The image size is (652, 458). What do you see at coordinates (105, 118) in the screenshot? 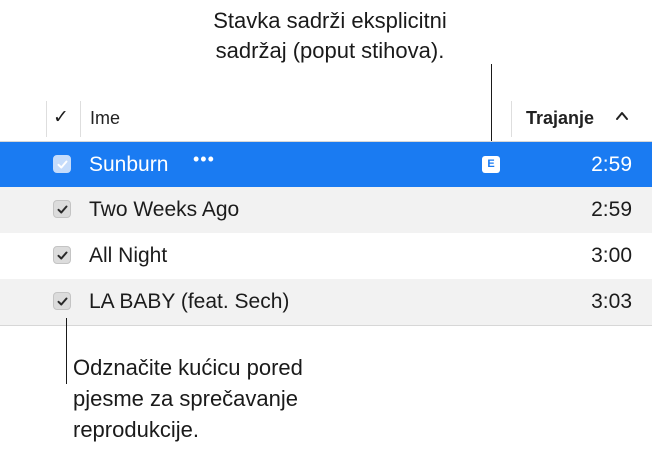
I see `column-header-name: Ime` at bounding box center [105, 118].